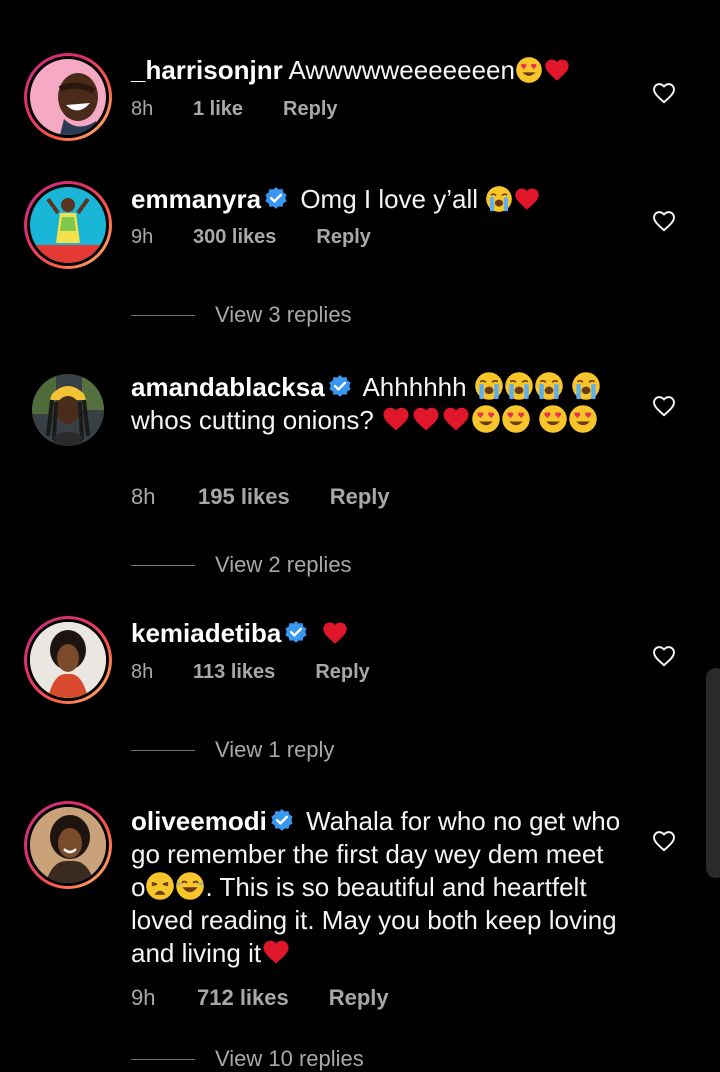 The height and width of the screenshot is (1072, 720). What do you see at coordinates (401, 70) in the screenshot?
I see `comment-text: Awwwwweeeeeeen` at bounding box center [401, 70].